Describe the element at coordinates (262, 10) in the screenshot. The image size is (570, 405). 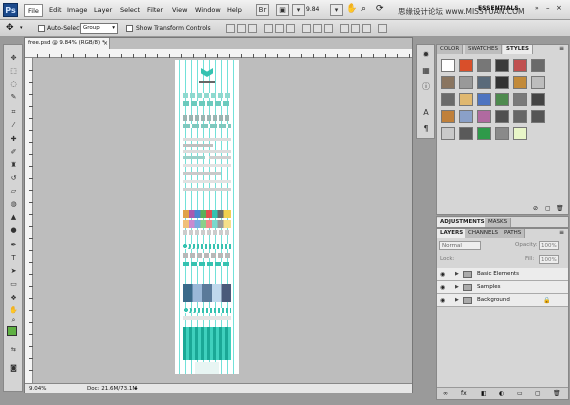
I see `bridge-icon: Br` at that location.